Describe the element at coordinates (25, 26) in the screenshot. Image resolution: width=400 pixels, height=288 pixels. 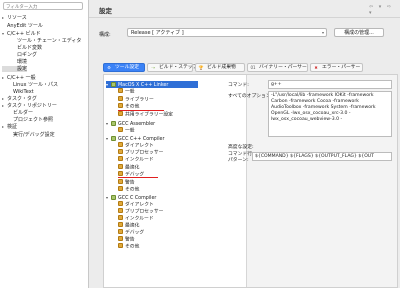
I see `sidebar-item-label: AnyEdit ツール` at that location.